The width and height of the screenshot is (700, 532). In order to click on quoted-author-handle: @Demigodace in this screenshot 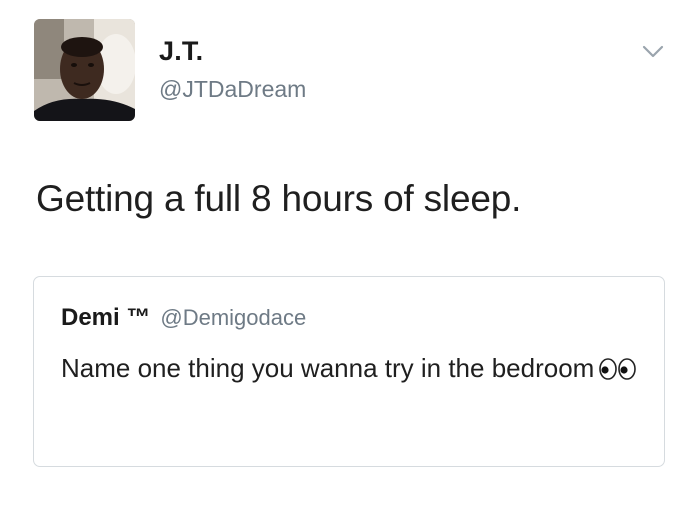, I will do `click(233, 317)`.